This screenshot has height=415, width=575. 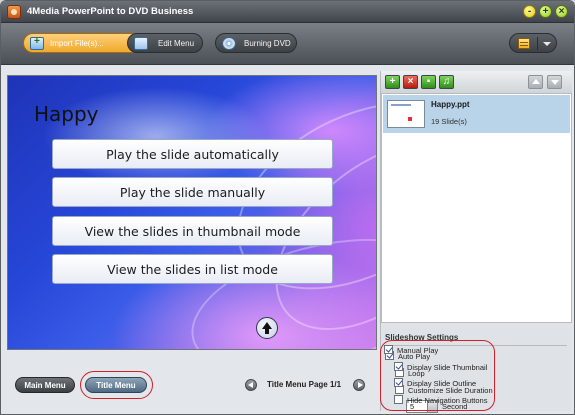 I want to click on delete-icon: ×, so click(x=410, y=82).